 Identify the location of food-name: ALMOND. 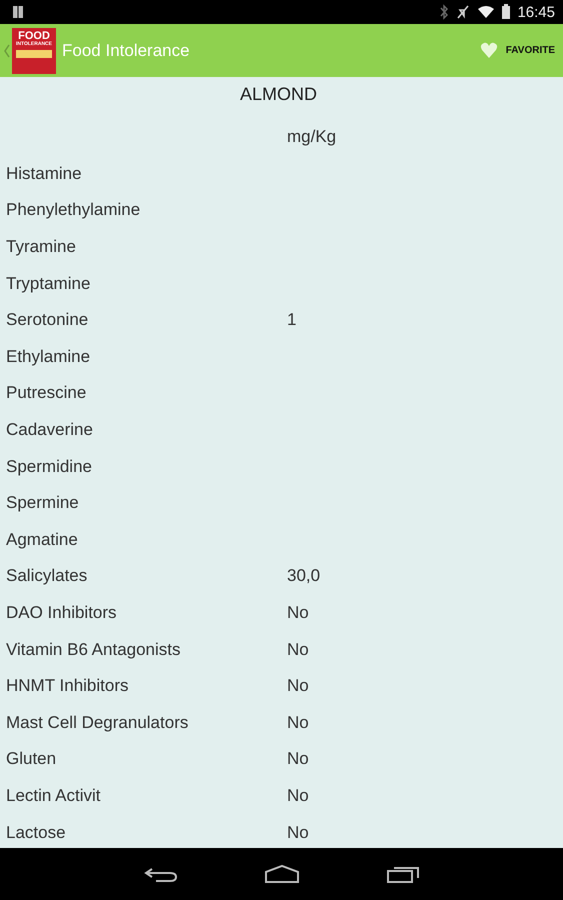
(278, 94).